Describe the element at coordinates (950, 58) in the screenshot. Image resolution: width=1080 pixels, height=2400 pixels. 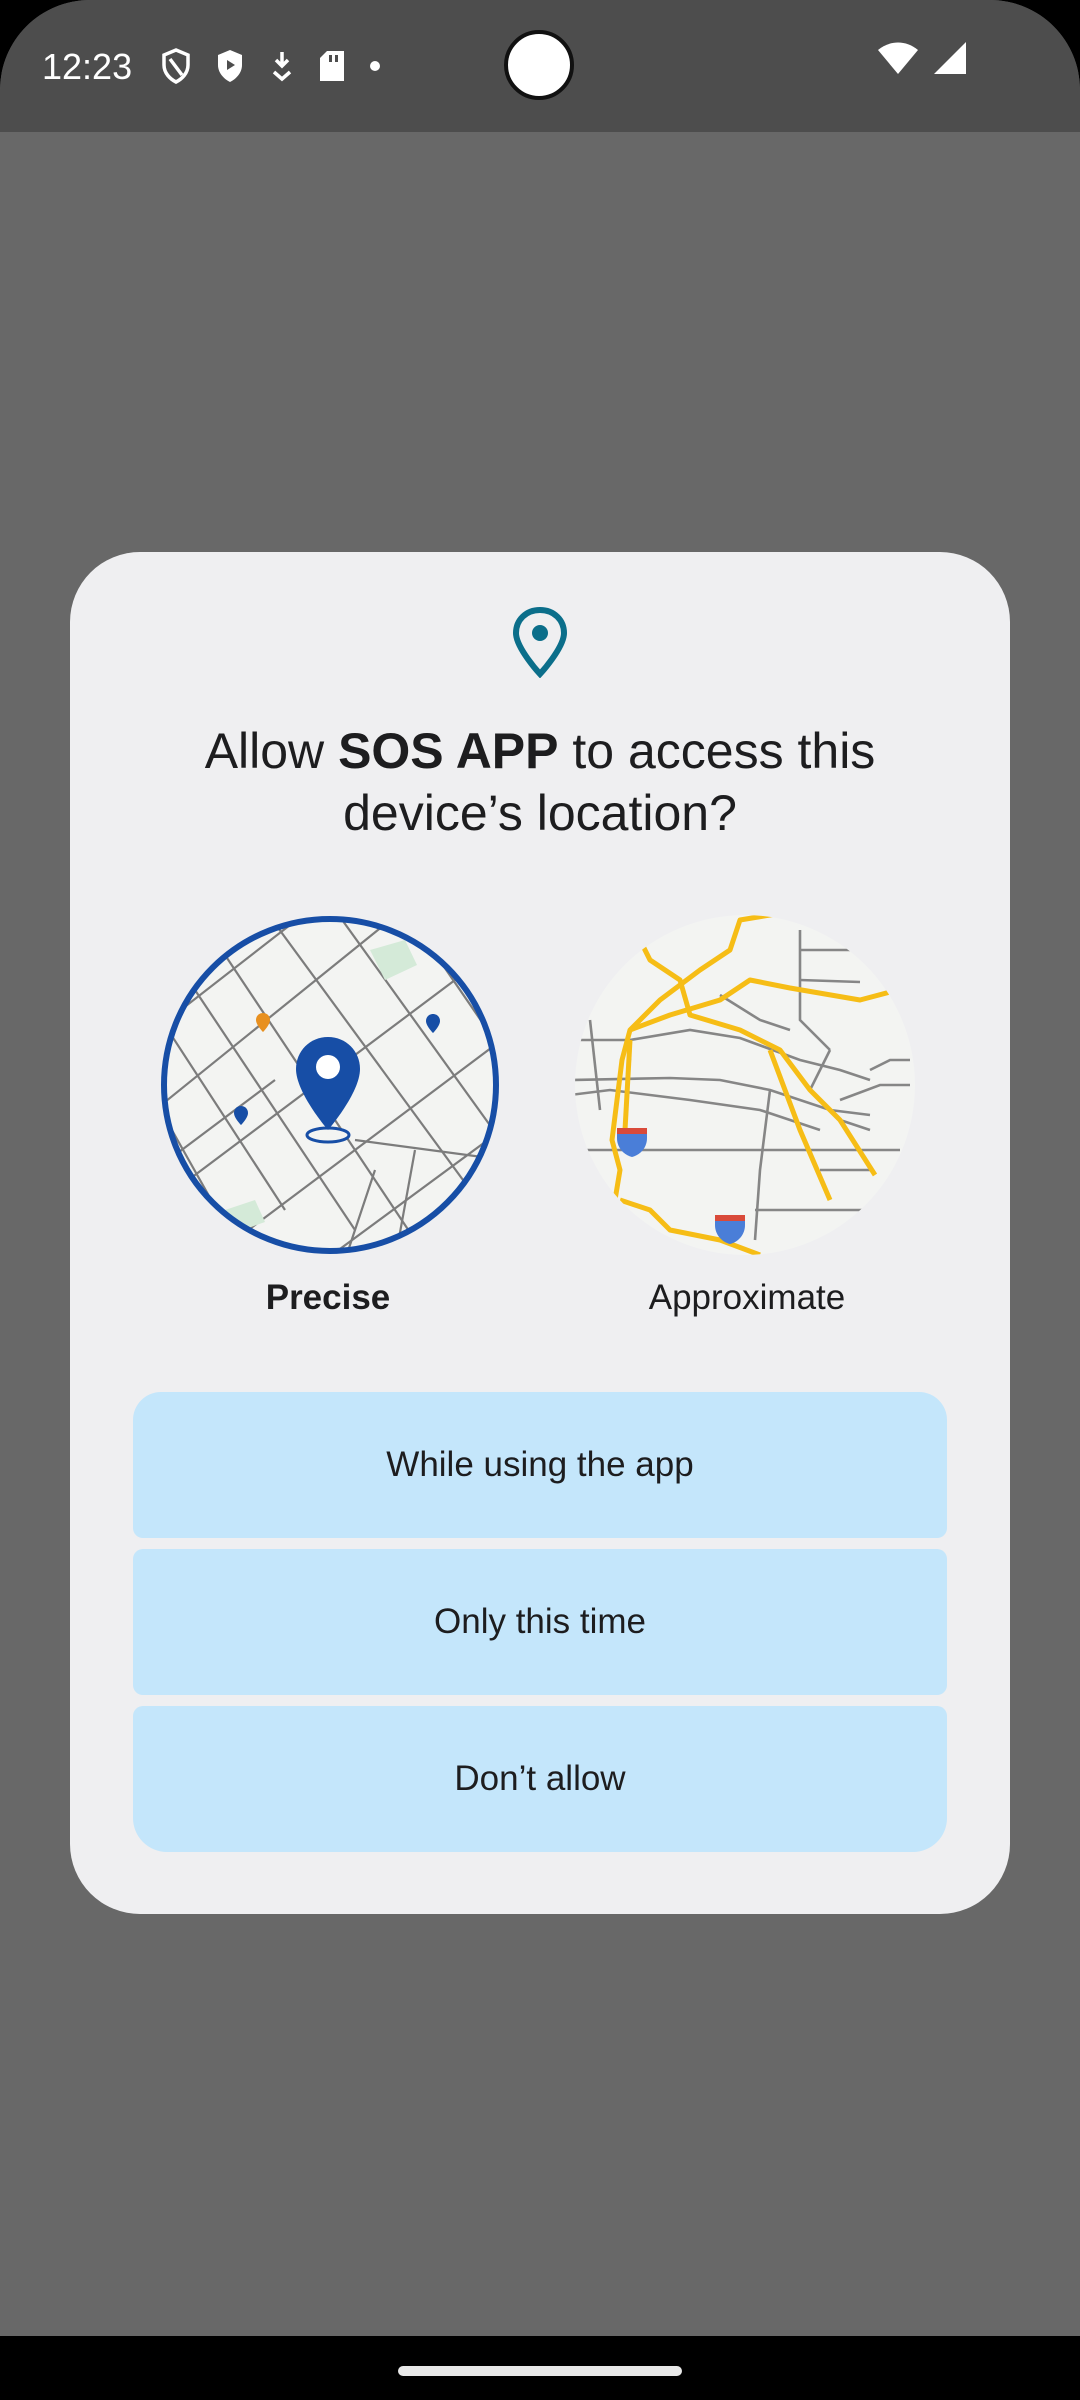
I see `signal-icon` at that location.